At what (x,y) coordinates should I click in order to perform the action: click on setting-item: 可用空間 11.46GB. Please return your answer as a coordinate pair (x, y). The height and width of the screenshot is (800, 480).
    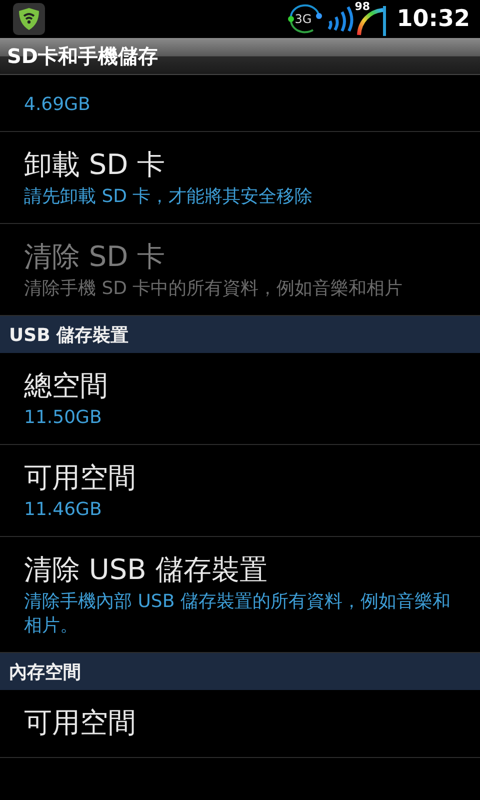
    Looking at the image, I should click on (240, 490).